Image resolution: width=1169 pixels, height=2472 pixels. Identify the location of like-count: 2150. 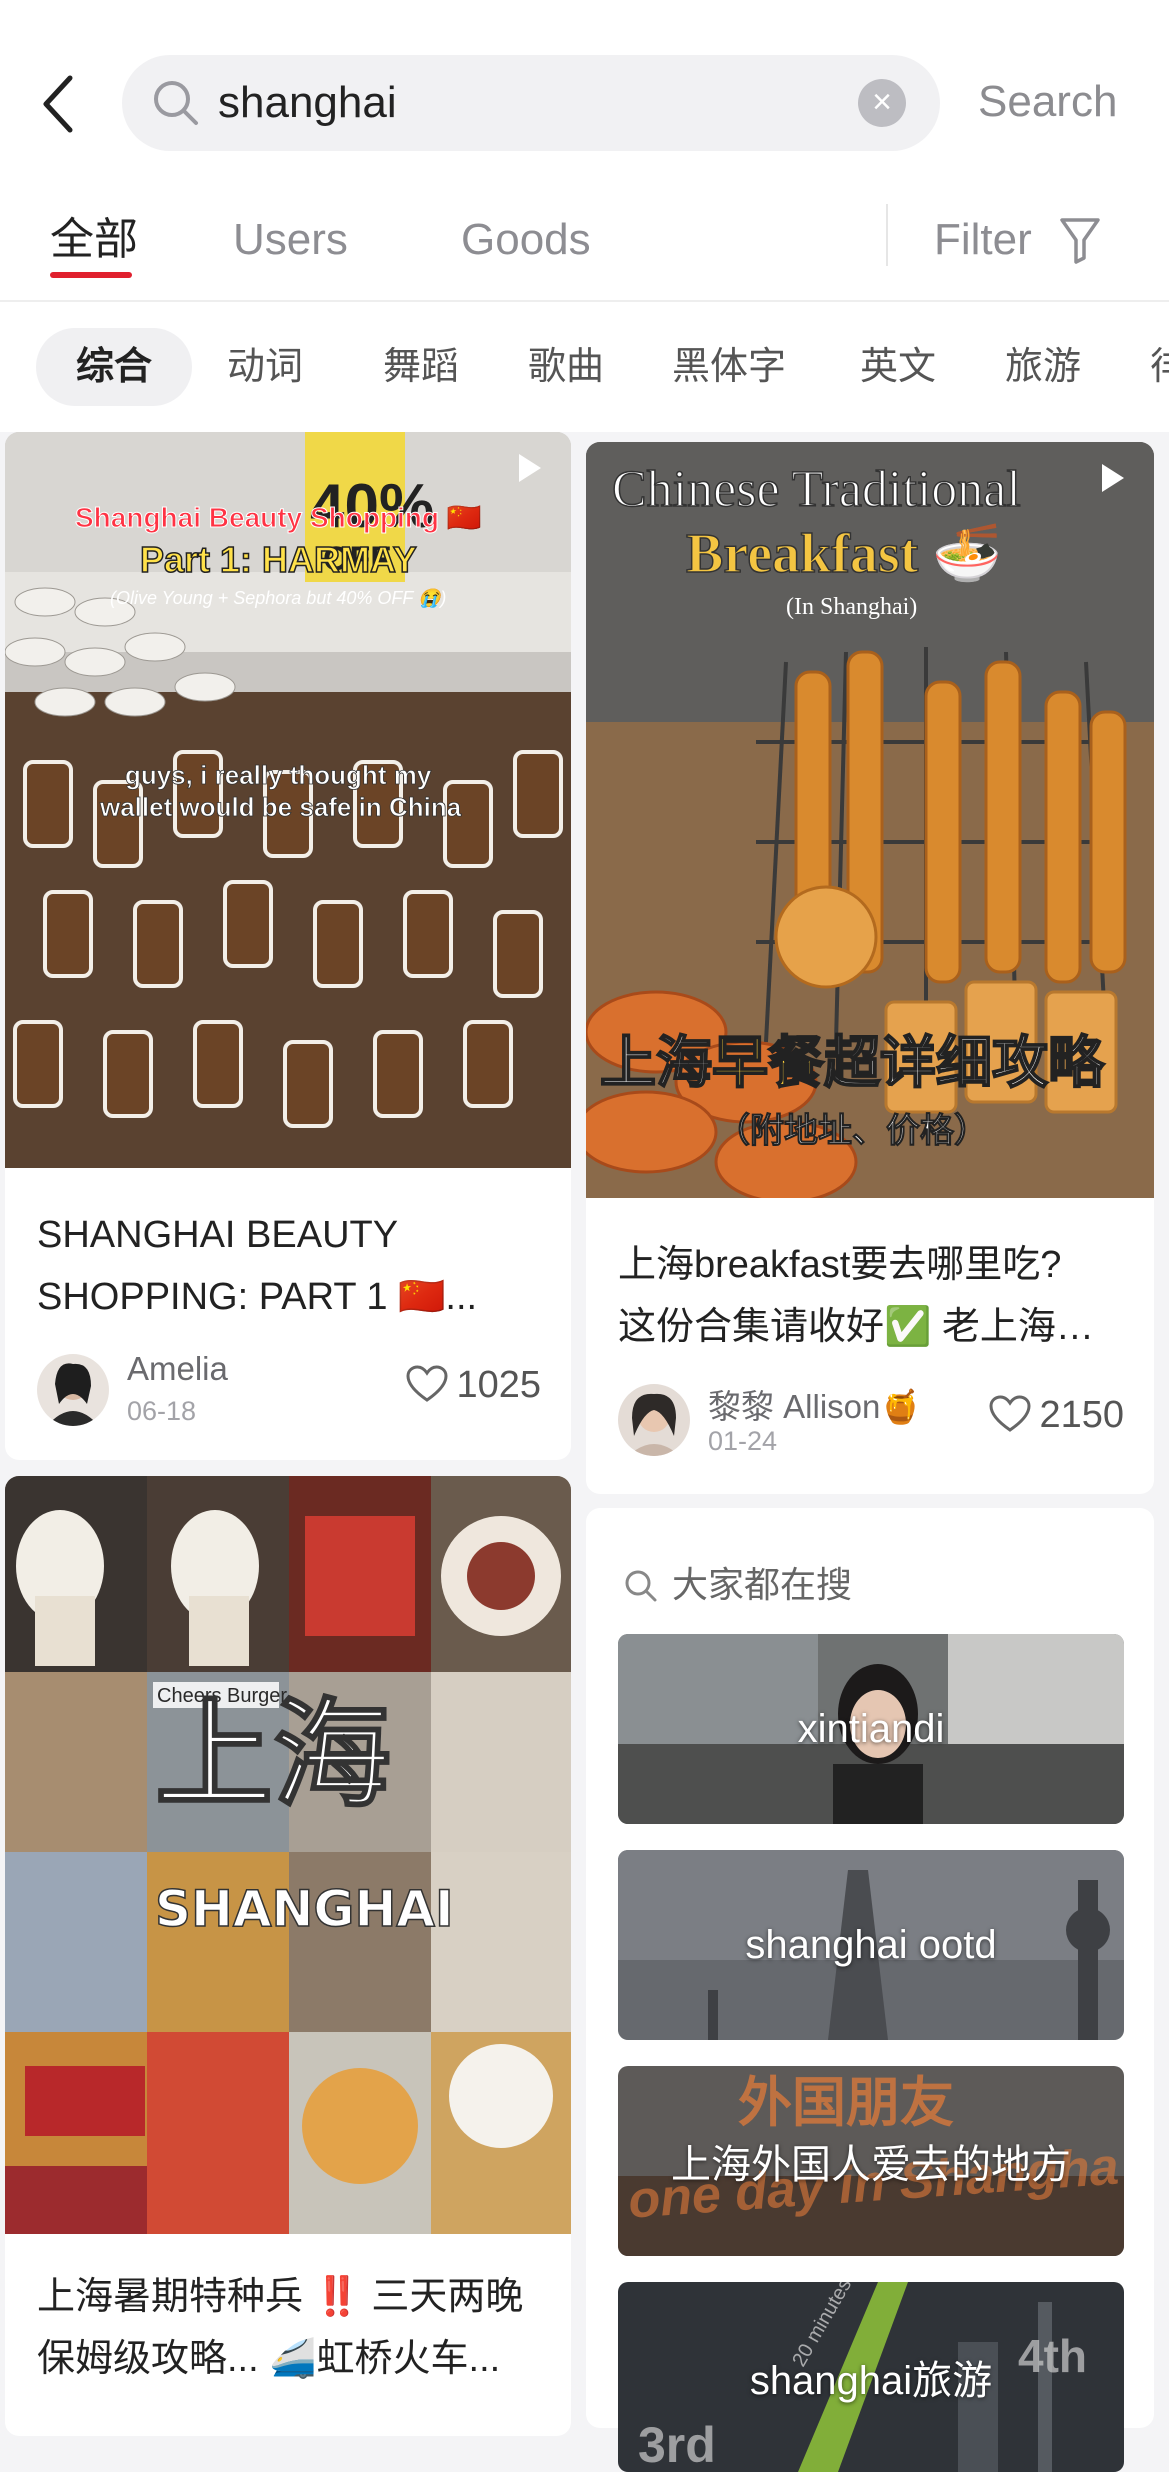
(1081, 1415).